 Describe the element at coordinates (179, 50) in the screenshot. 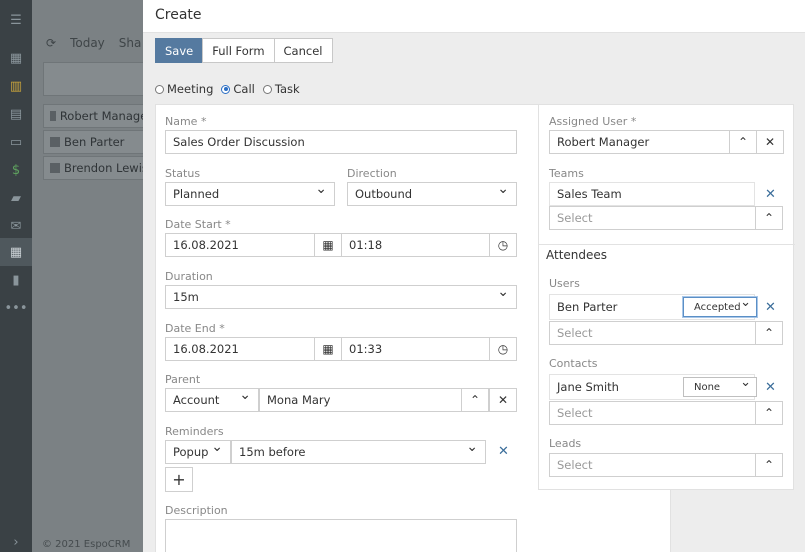

I see `save-button: Save` at that location.